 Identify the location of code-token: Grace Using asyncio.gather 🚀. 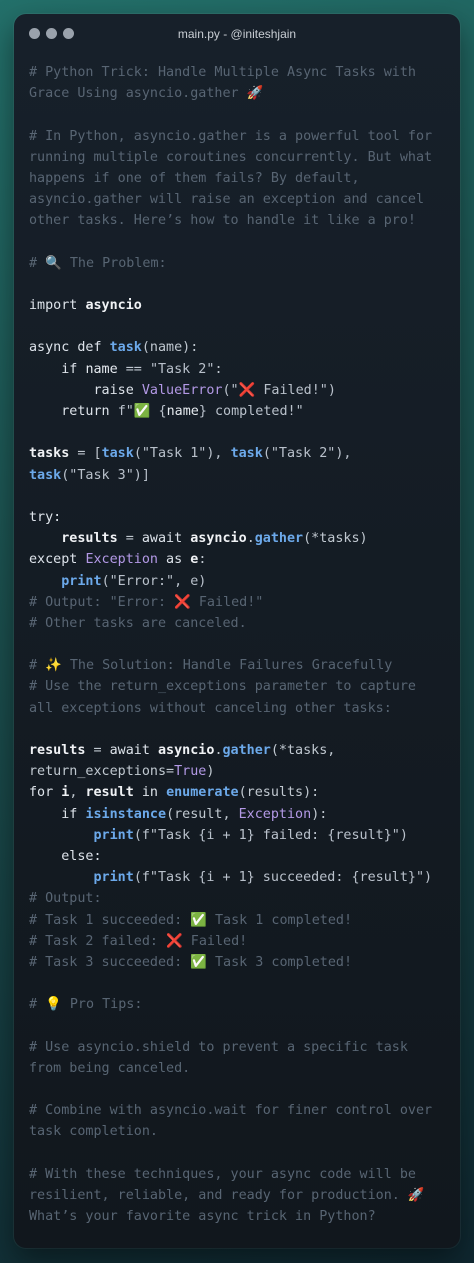
(146, 94).